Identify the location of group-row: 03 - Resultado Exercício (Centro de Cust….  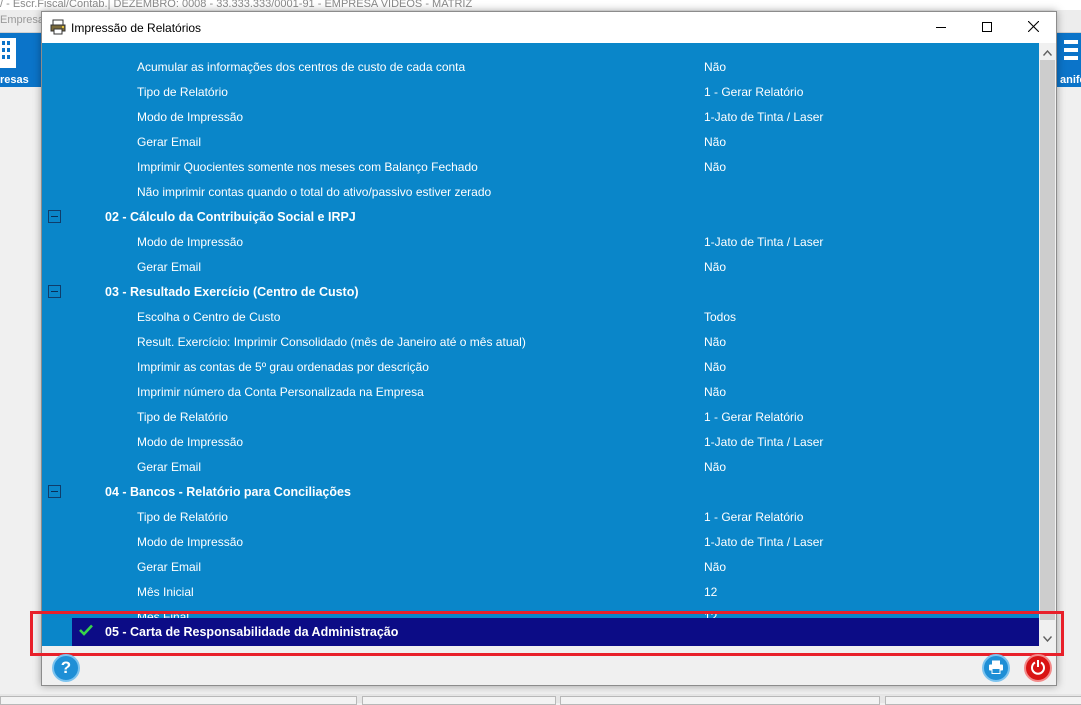
(540, 292).